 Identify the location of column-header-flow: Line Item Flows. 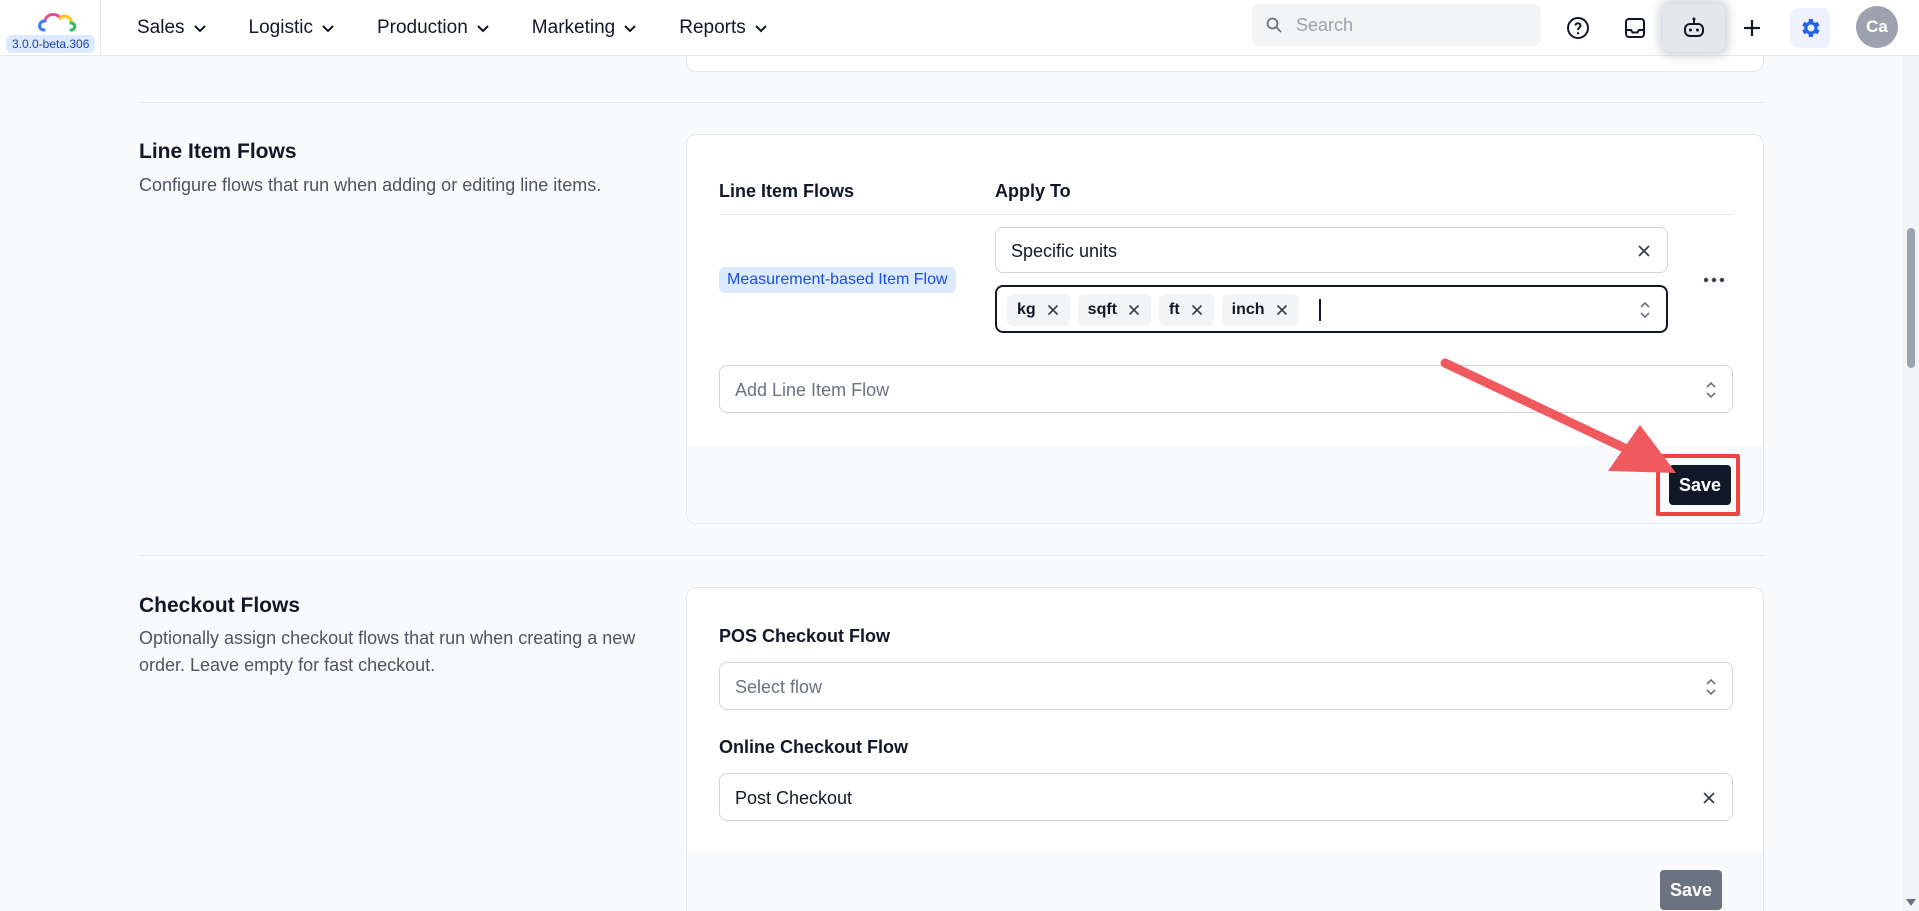
(787, 191).